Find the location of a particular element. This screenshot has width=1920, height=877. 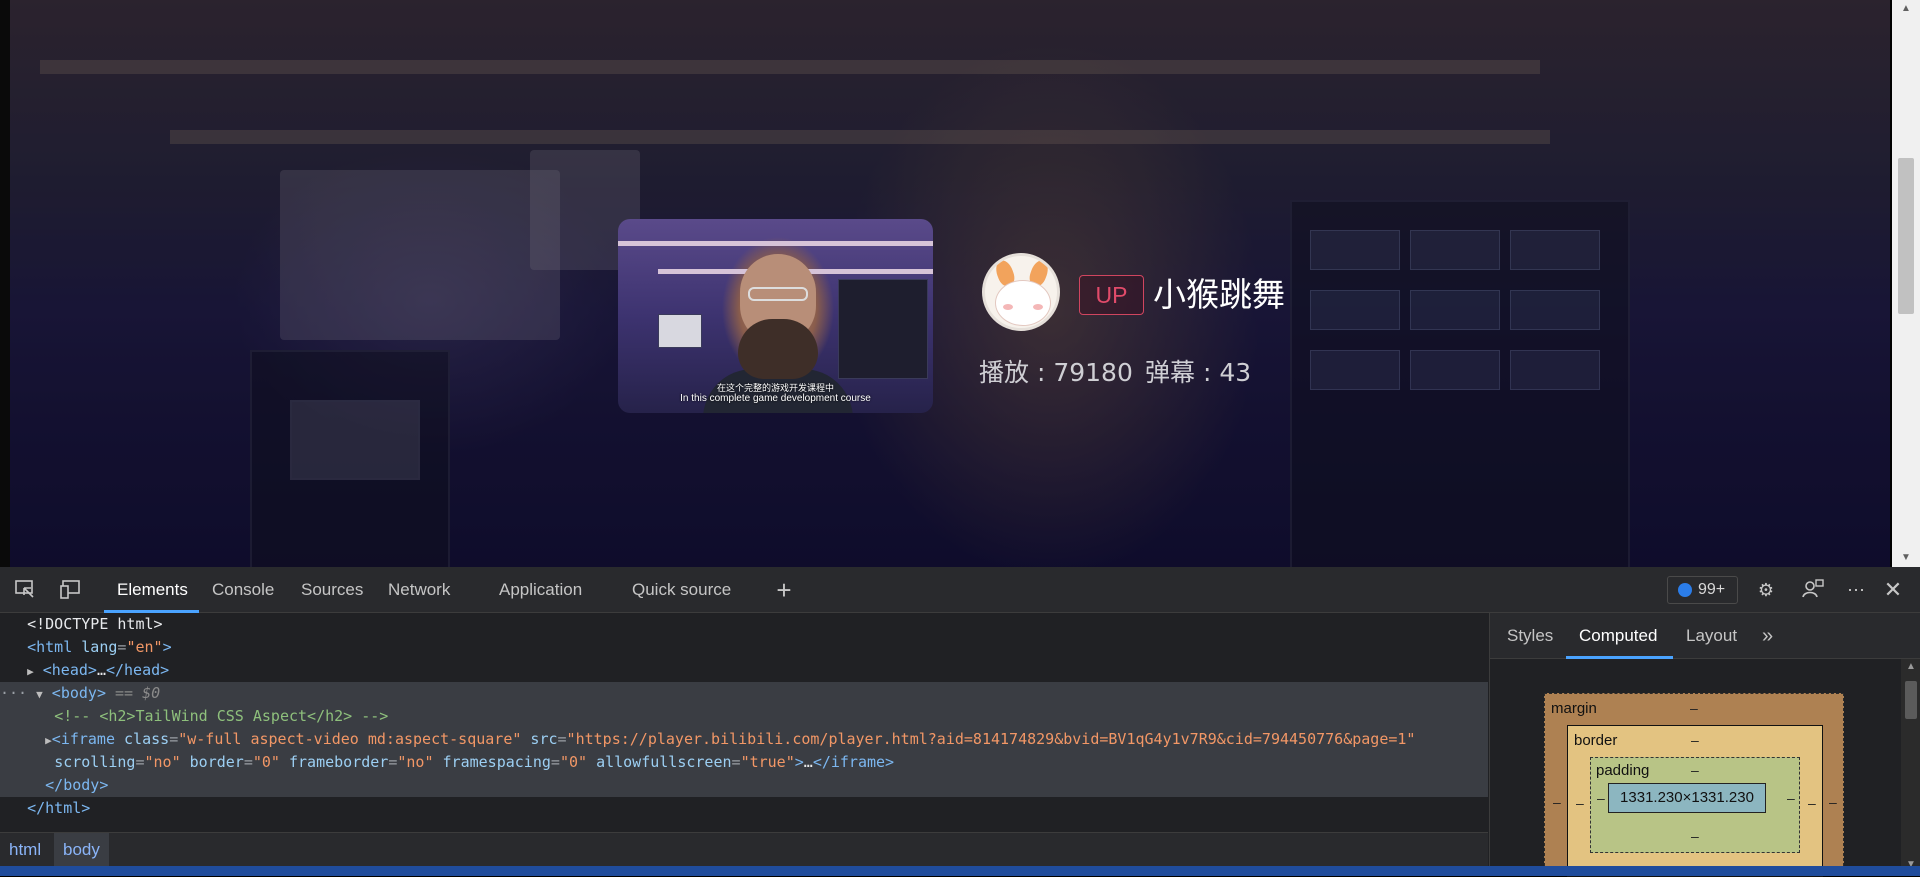

dom-node-html: <html lang="en"> is located at coordinates (744, 647).